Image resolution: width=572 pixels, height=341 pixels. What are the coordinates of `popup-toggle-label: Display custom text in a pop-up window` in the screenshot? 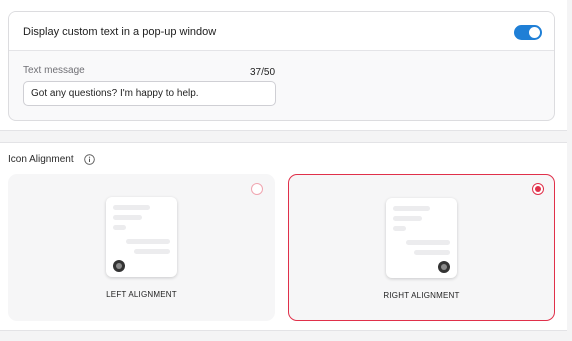 It's located at (120, 32).